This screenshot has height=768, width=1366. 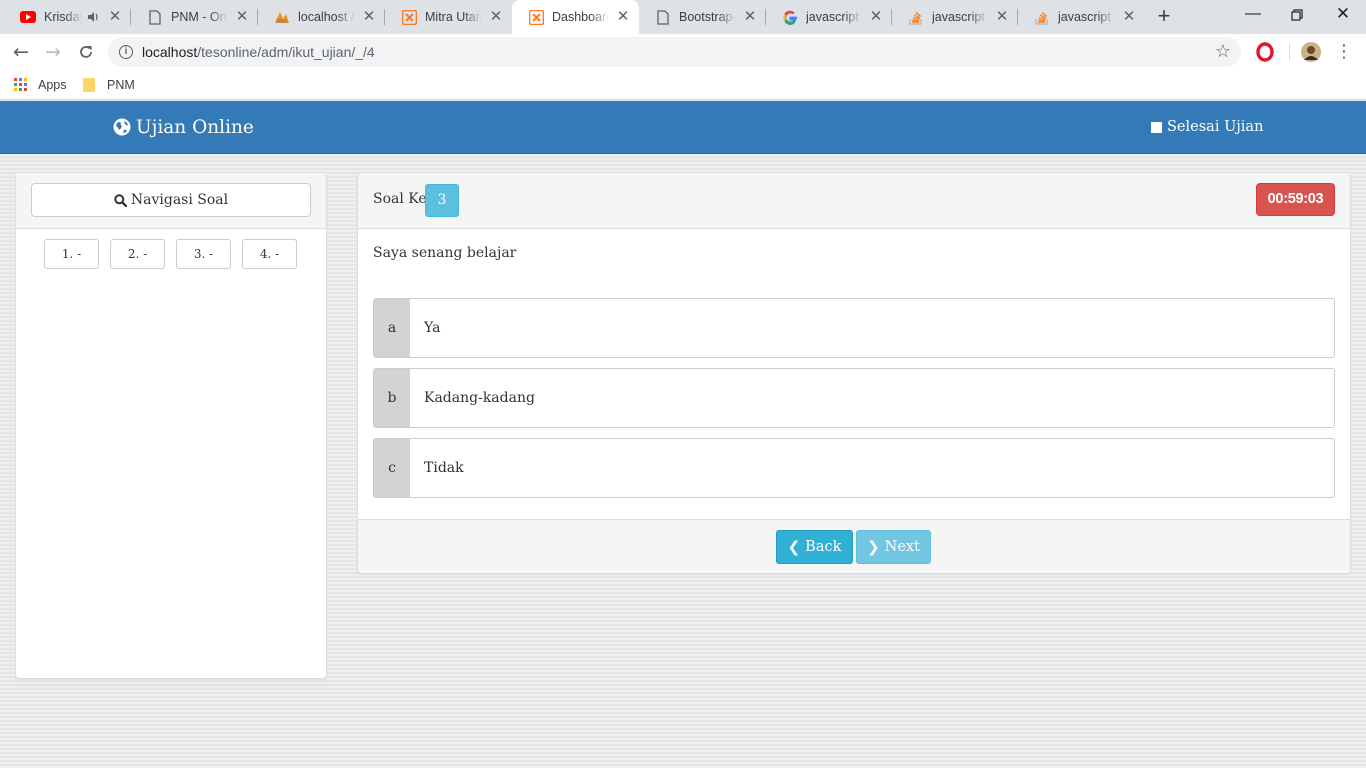 What do you see at coordinates (392, 328) in the screenshot?
I see `option-key: a` at bounding box center [392, 328].